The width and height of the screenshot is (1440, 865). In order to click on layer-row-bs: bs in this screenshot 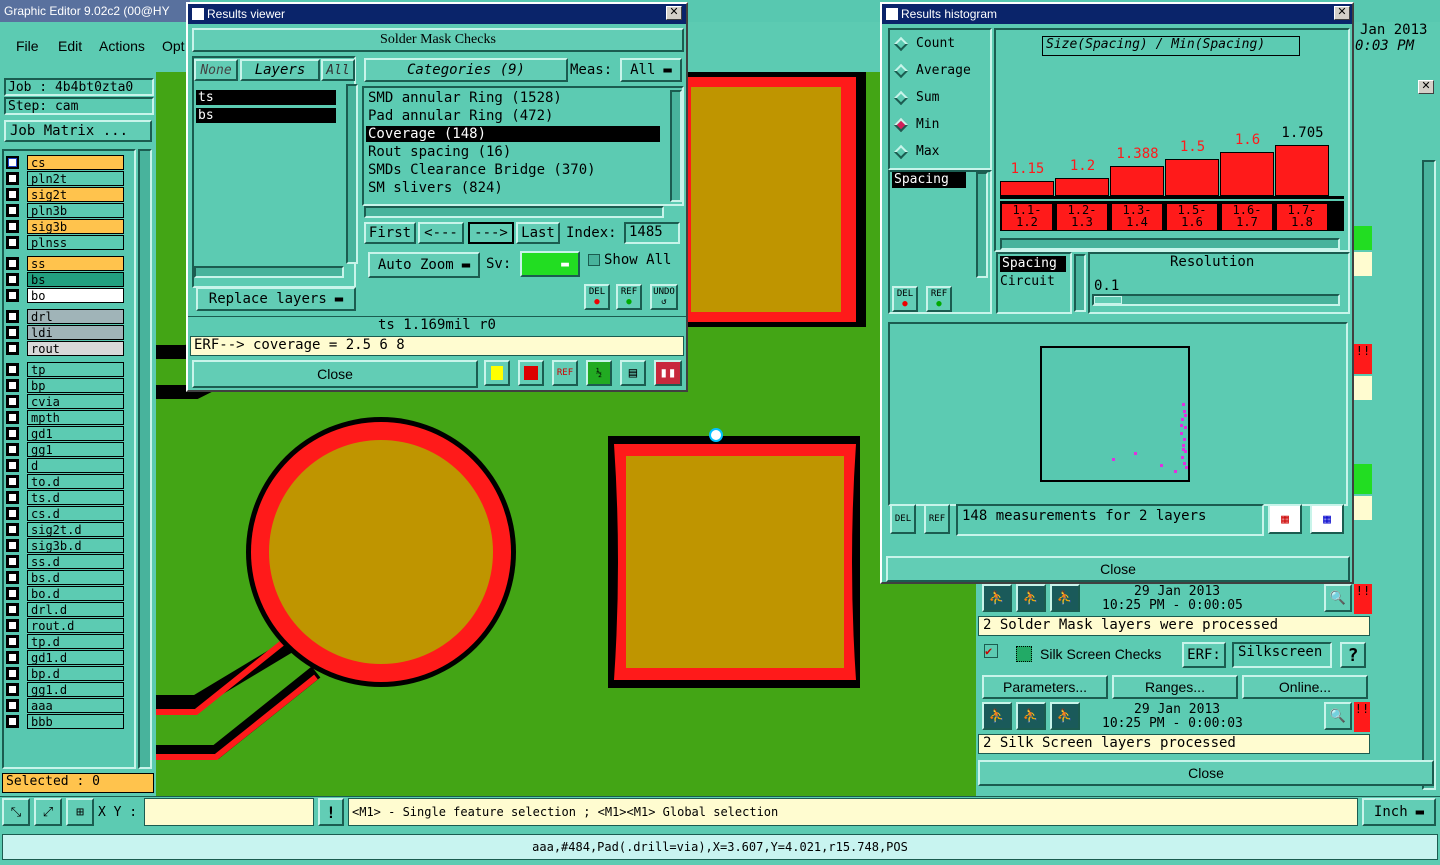, I will do `click(65, 279)`.